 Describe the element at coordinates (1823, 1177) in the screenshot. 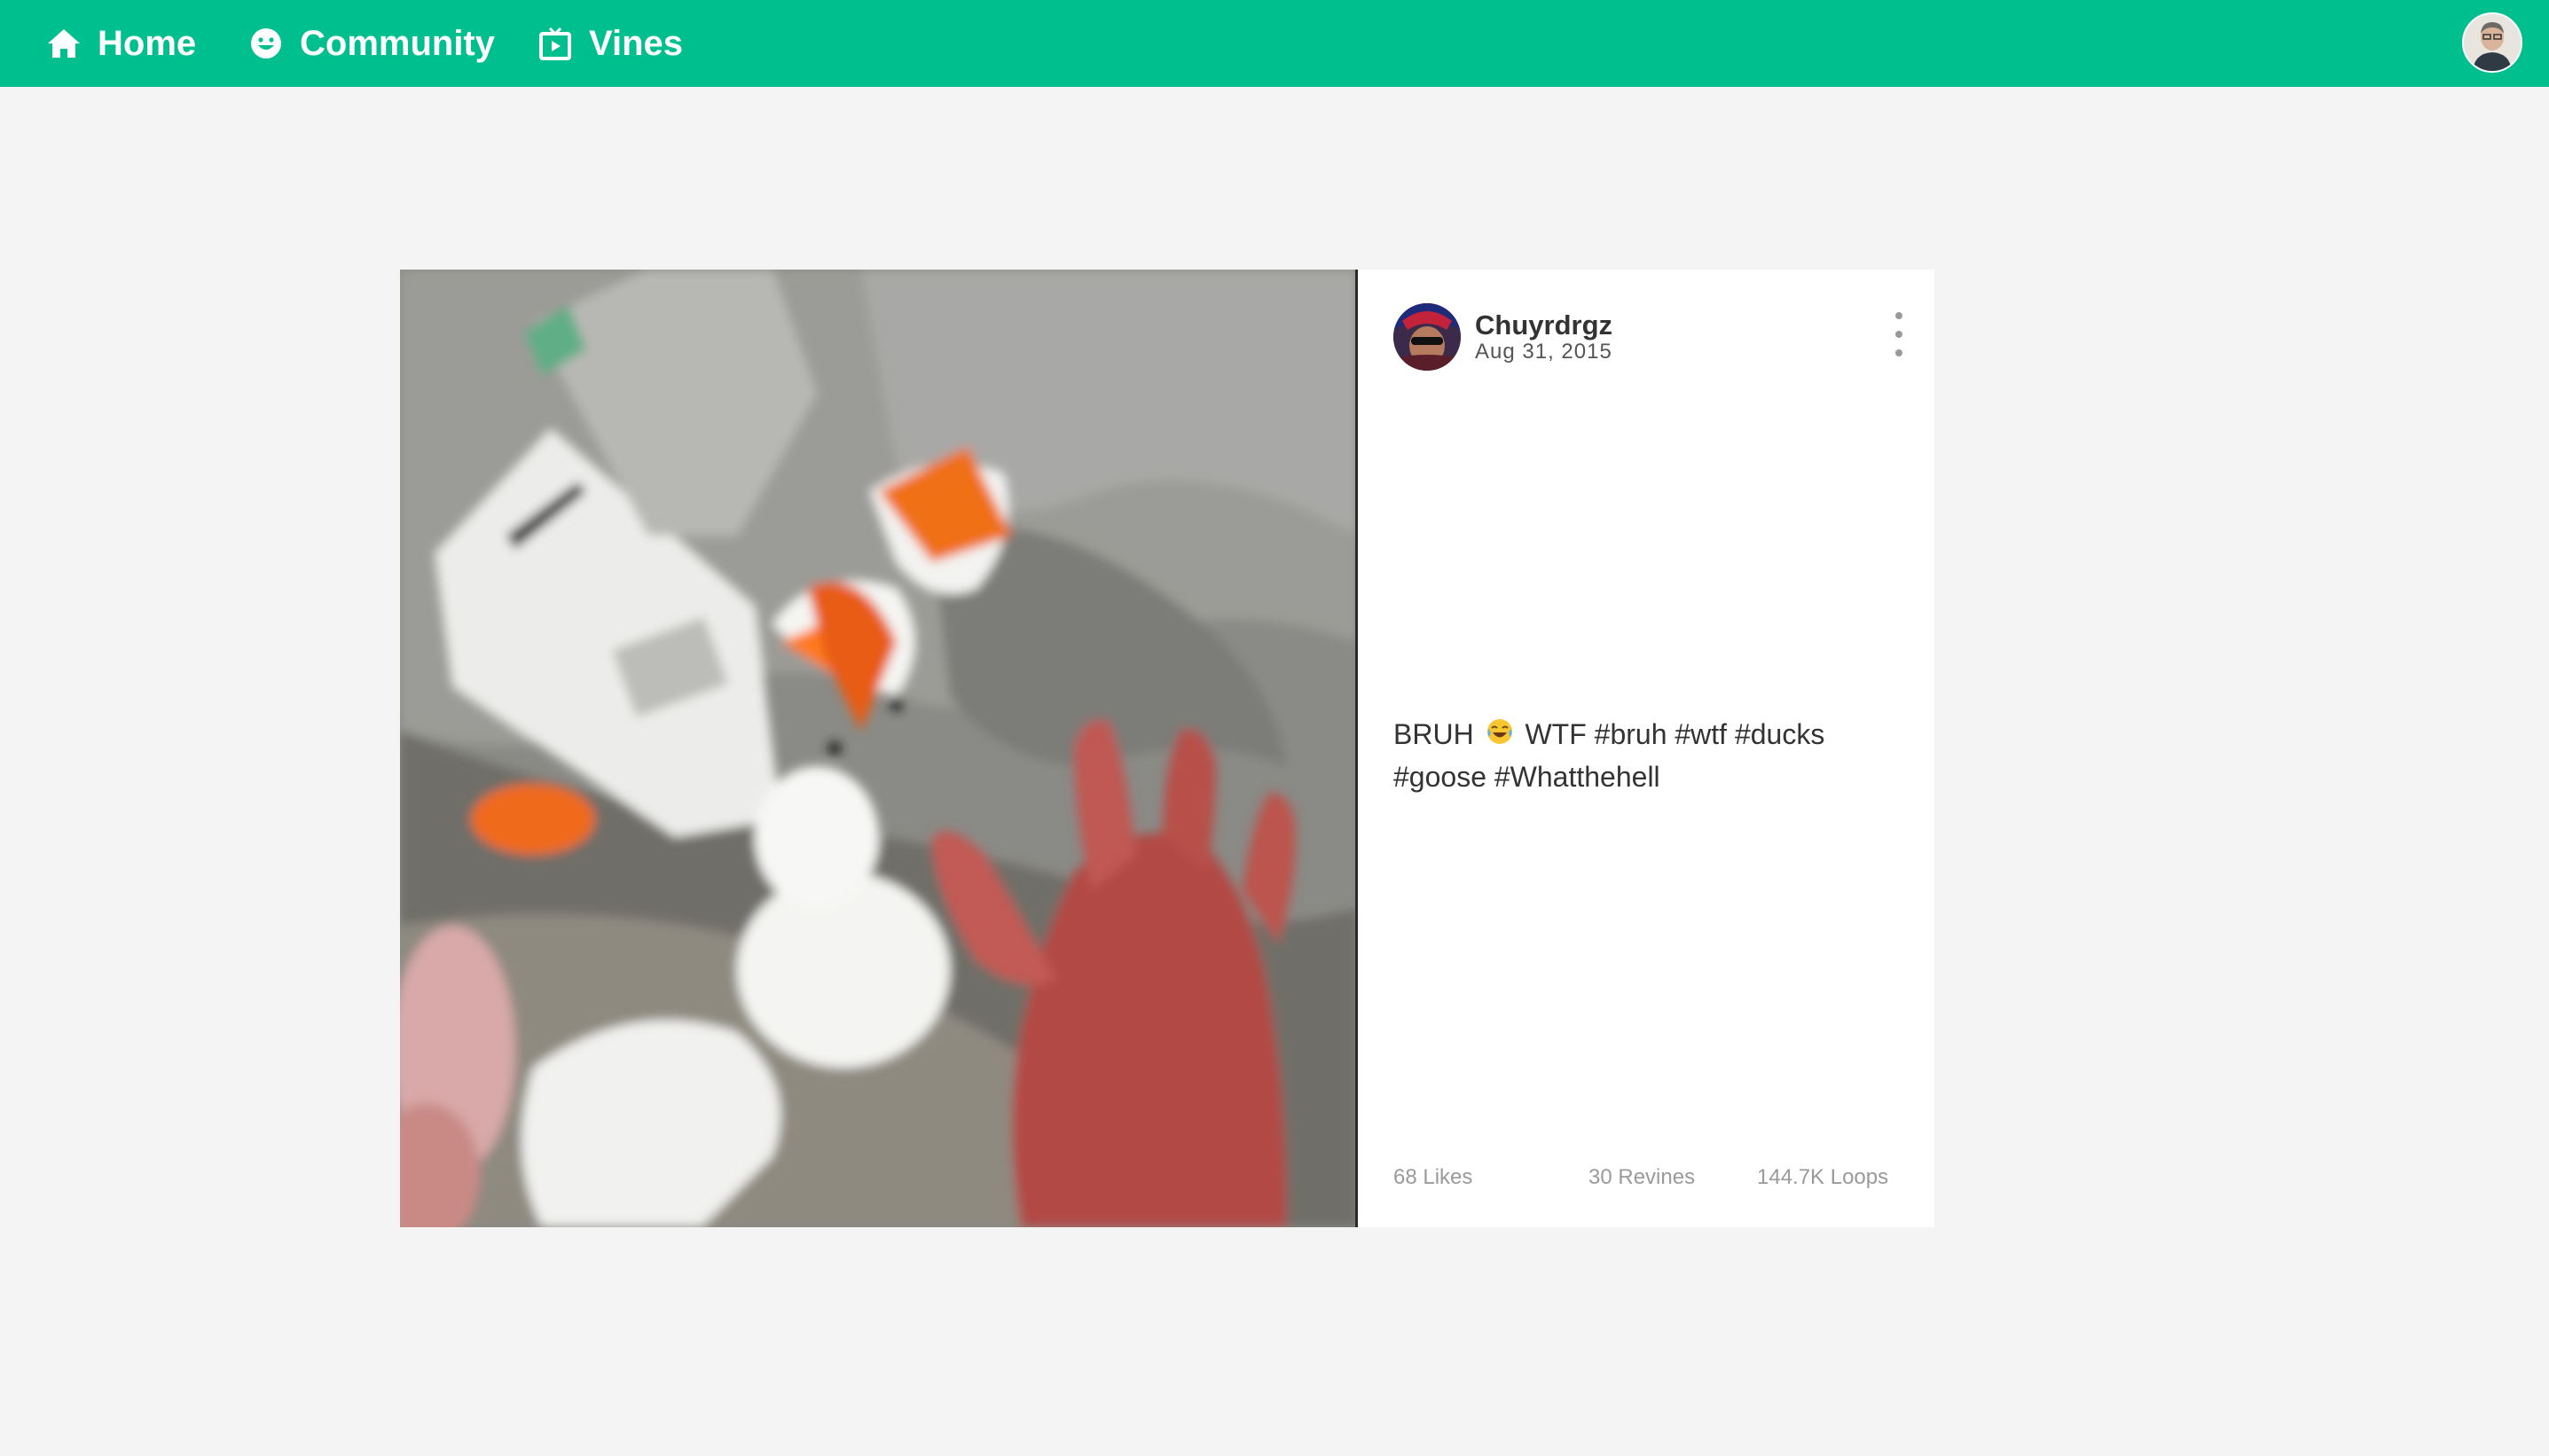

I see `loops-count: 144.7K Loops` at that location.